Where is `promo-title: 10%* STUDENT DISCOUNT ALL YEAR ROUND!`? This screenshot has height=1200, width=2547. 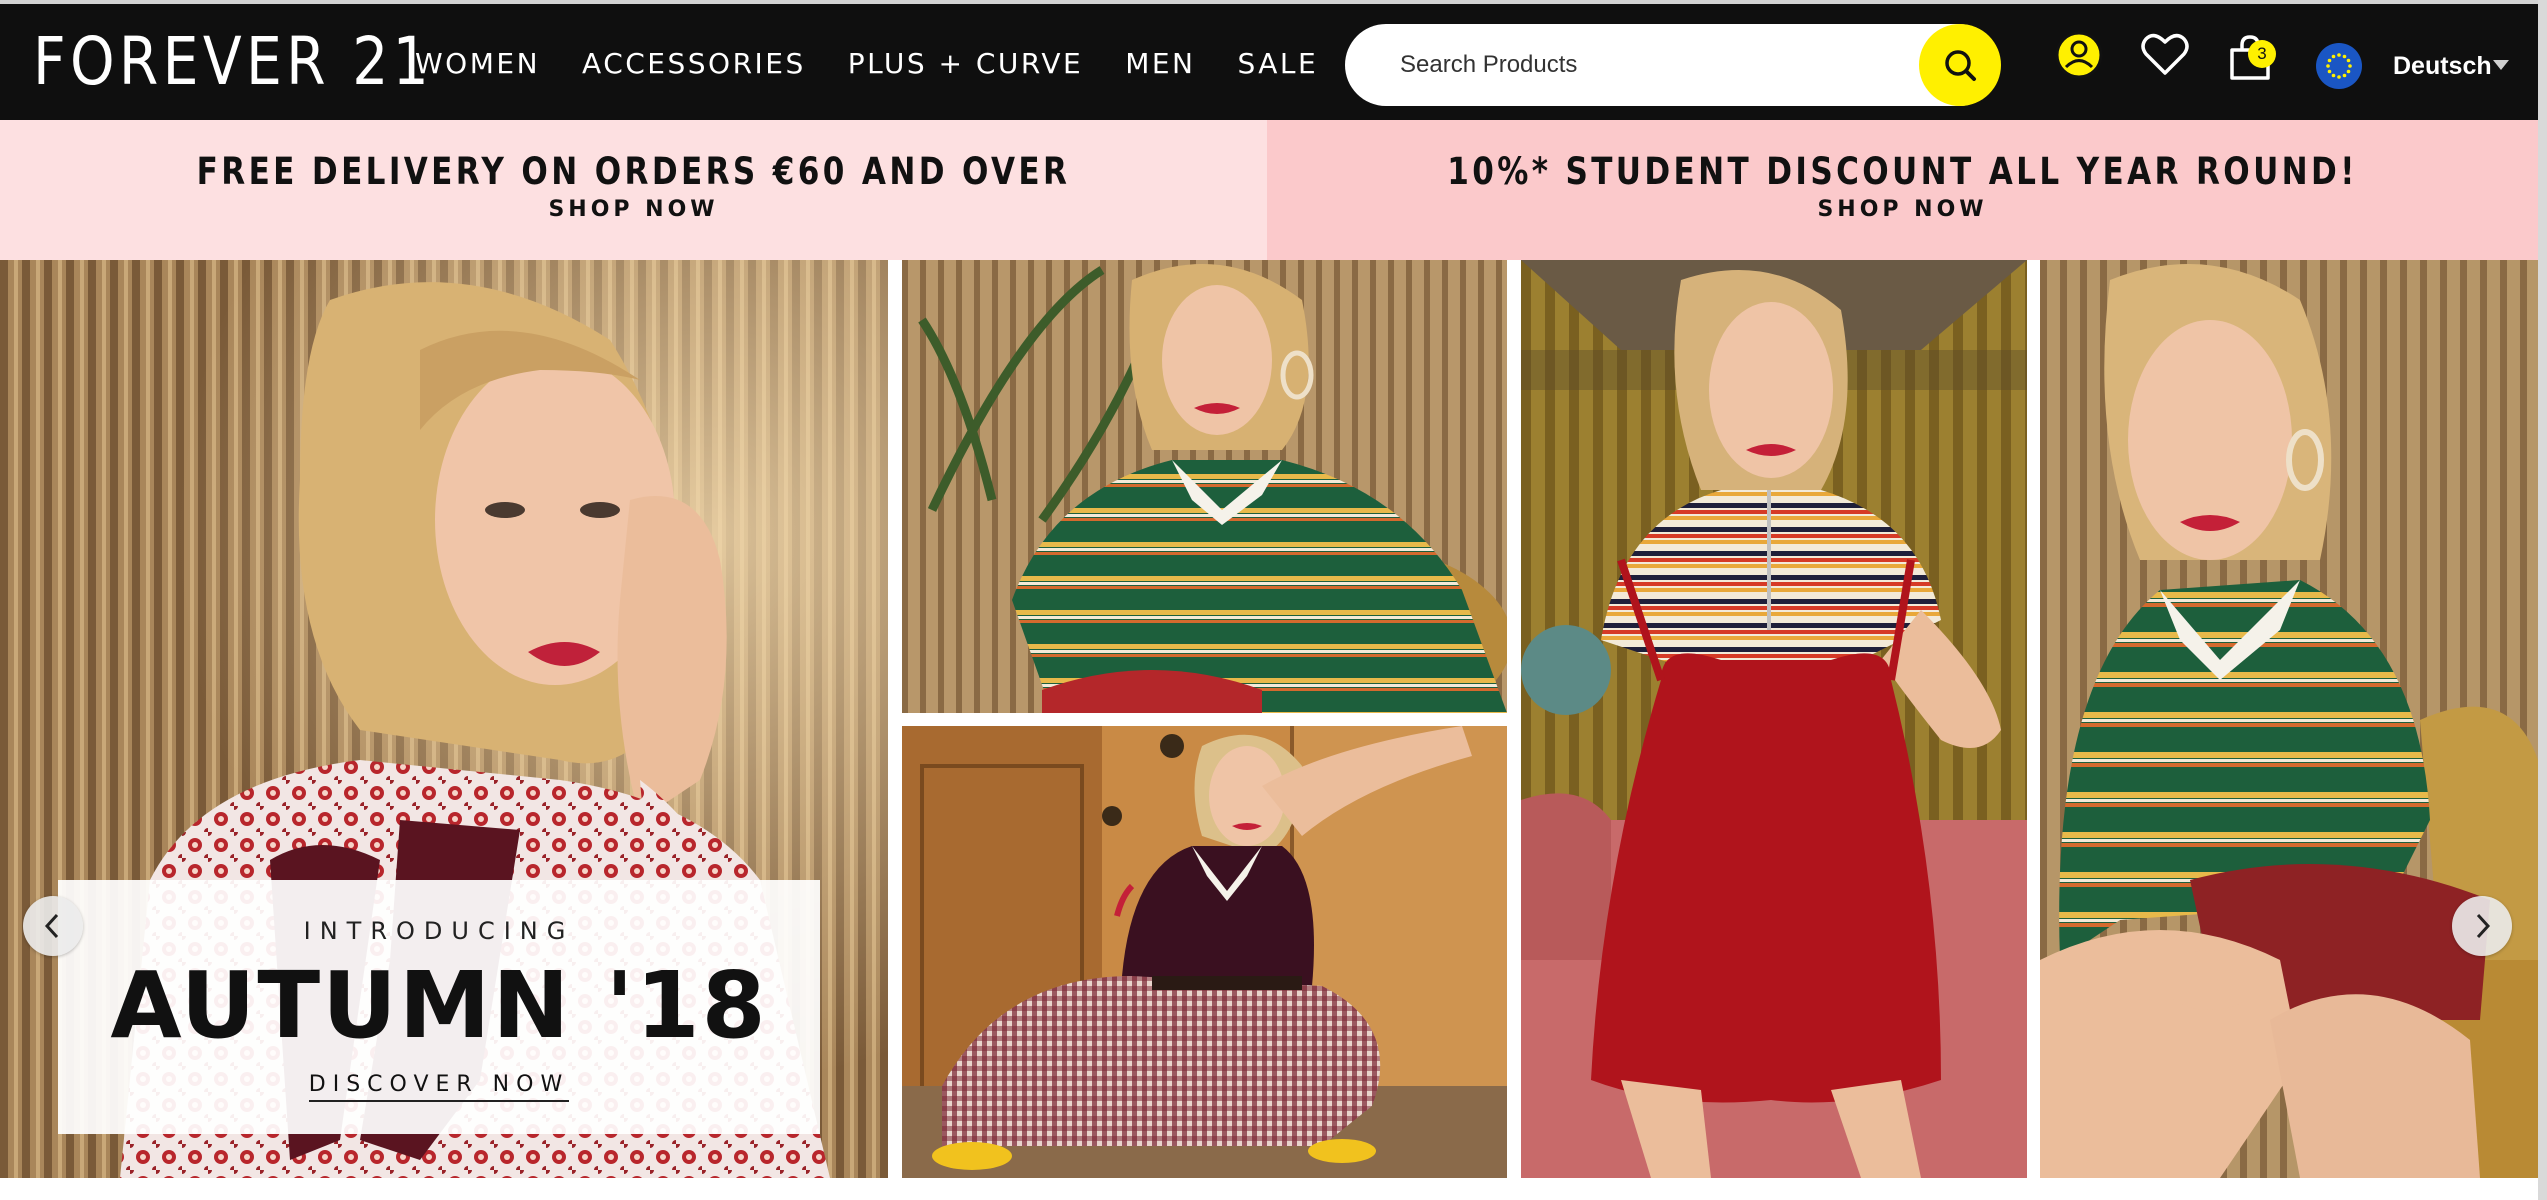
promo-title: 10%* STUDENT DISCOUNT ALL YEAR ROUND! is located at coordinates (1902, 171).